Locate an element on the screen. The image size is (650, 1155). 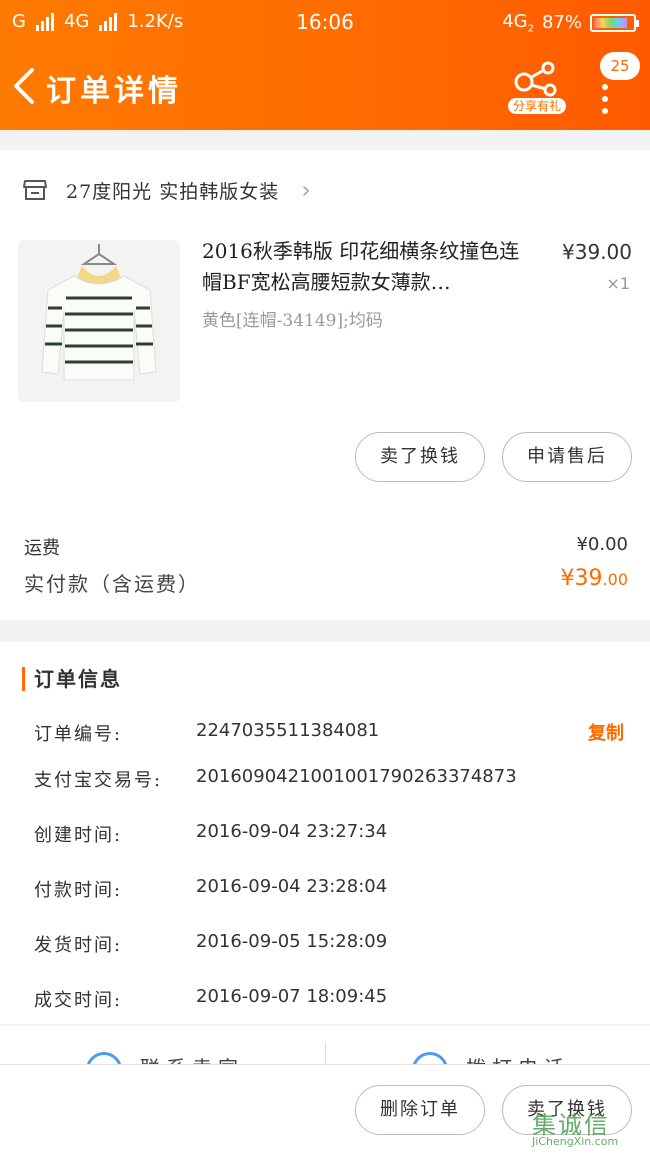
network-type: 4G2 is located at coordinates (518, 23).